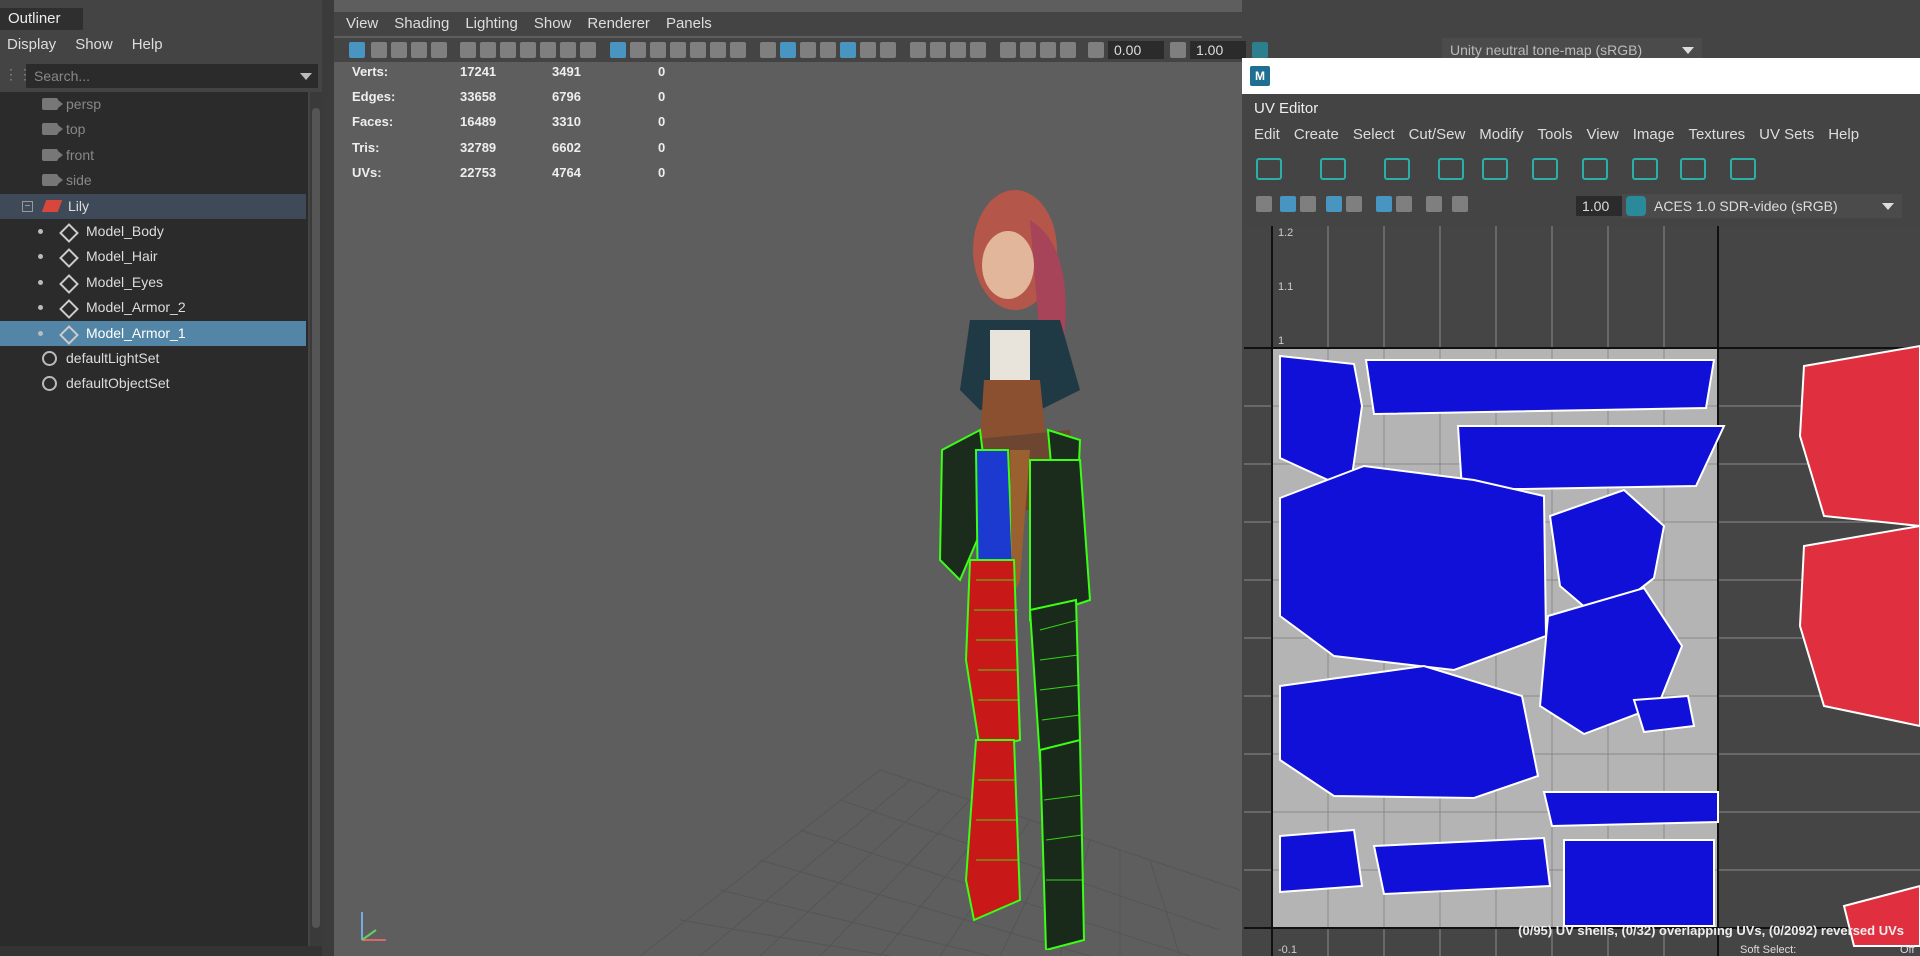 The image size is (1920, 956). Describe the element at coordinates (1859, 436) in the screenshot. I see `uv-shell-reversed` at that location.